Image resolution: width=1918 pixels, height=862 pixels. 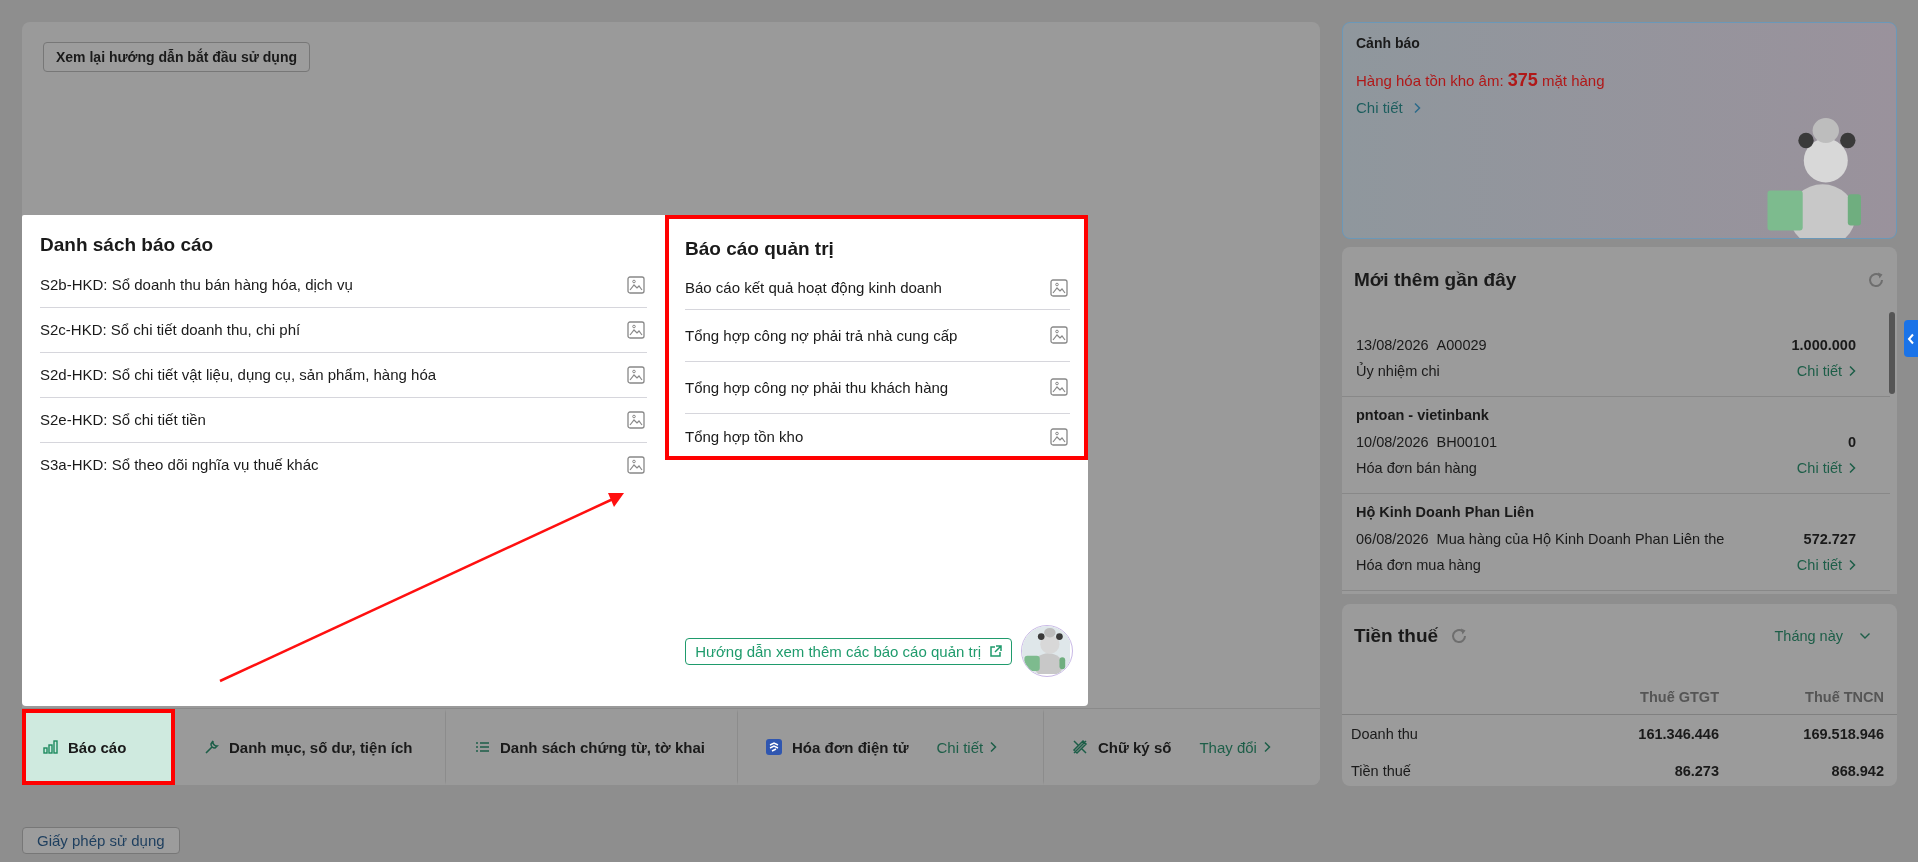 I want to click on entry-date: 10/08/2026, so click(x=1392, y=442).